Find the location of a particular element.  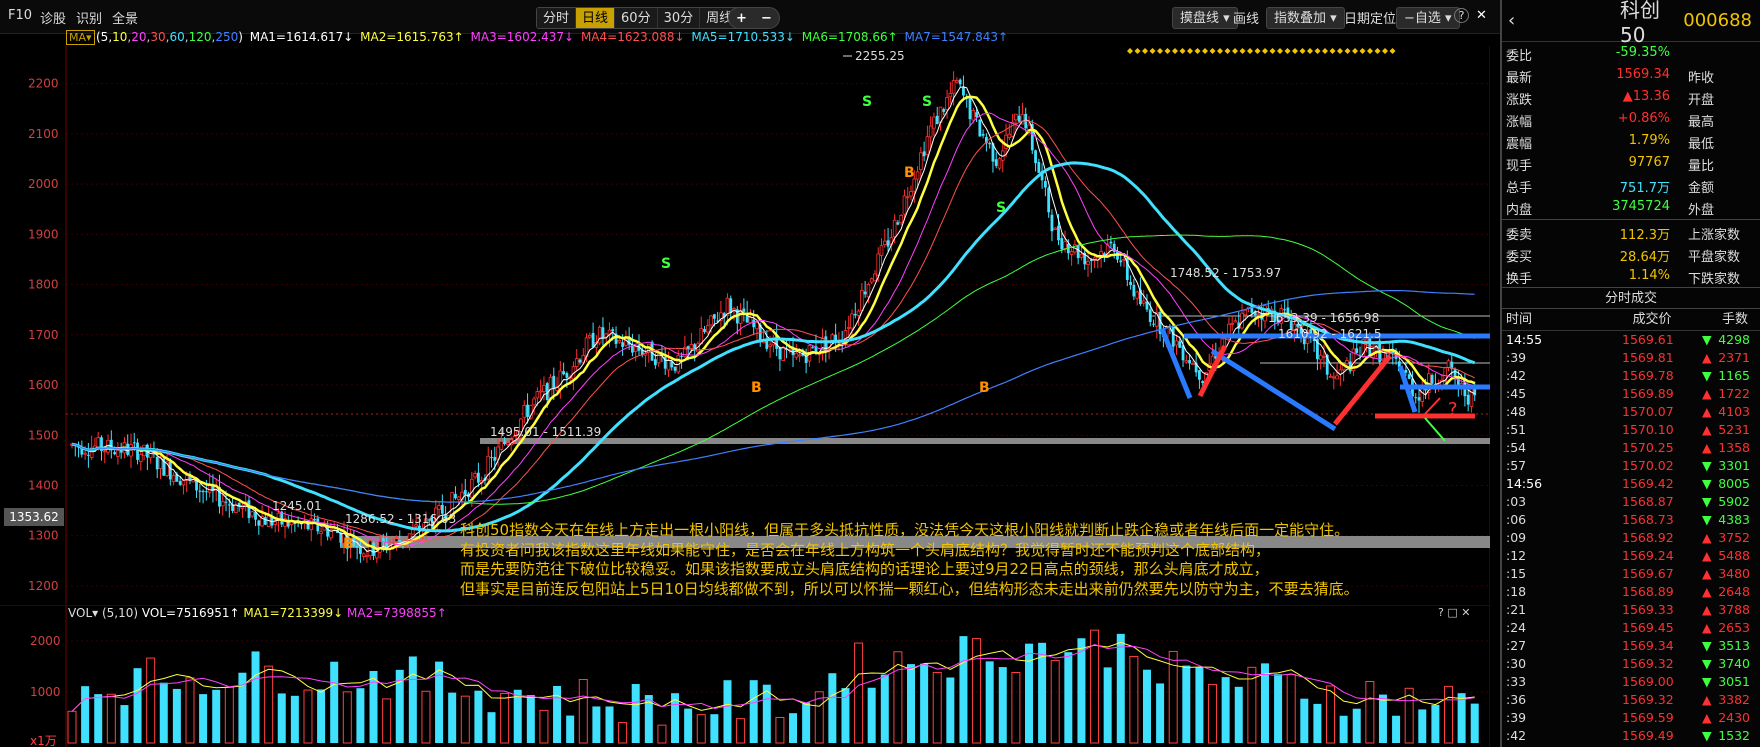

vol-window-buttons: ? □ ✕ is located at coordinates (1454, 612).